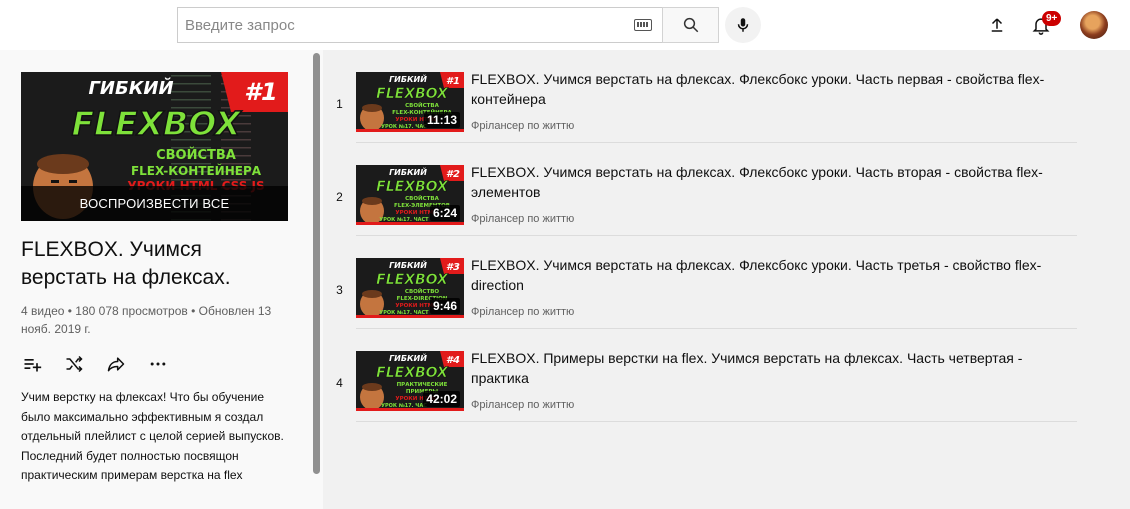 The image size is (1130, 509). I want to click on shuffle-button, so click(74, 364).